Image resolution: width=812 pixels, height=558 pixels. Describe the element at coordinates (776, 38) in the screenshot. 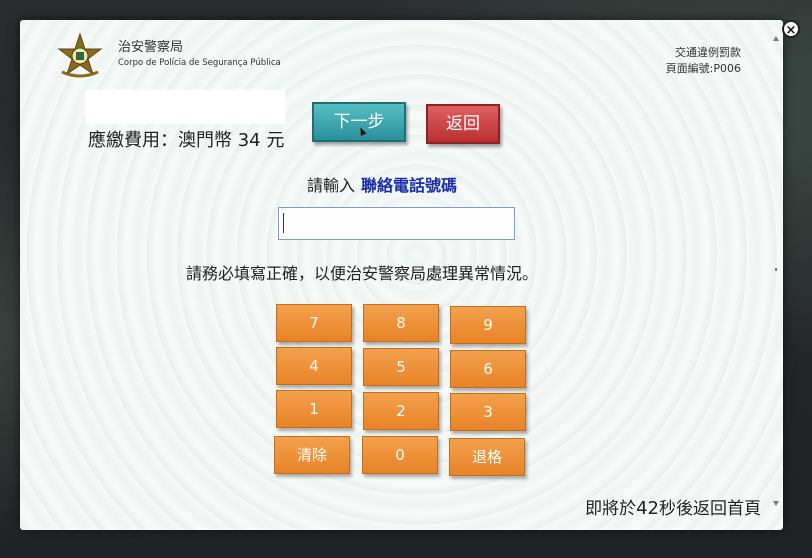

I see `scroll-up-icon` at that location.